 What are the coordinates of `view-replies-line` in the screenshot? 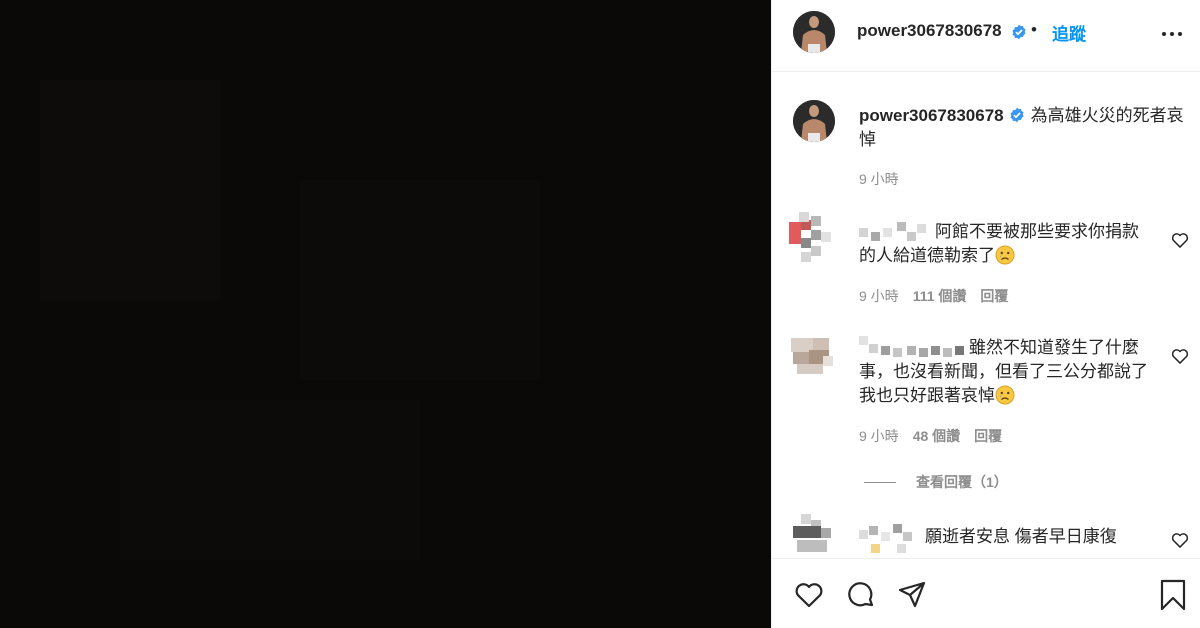 It's located at (880, 482).